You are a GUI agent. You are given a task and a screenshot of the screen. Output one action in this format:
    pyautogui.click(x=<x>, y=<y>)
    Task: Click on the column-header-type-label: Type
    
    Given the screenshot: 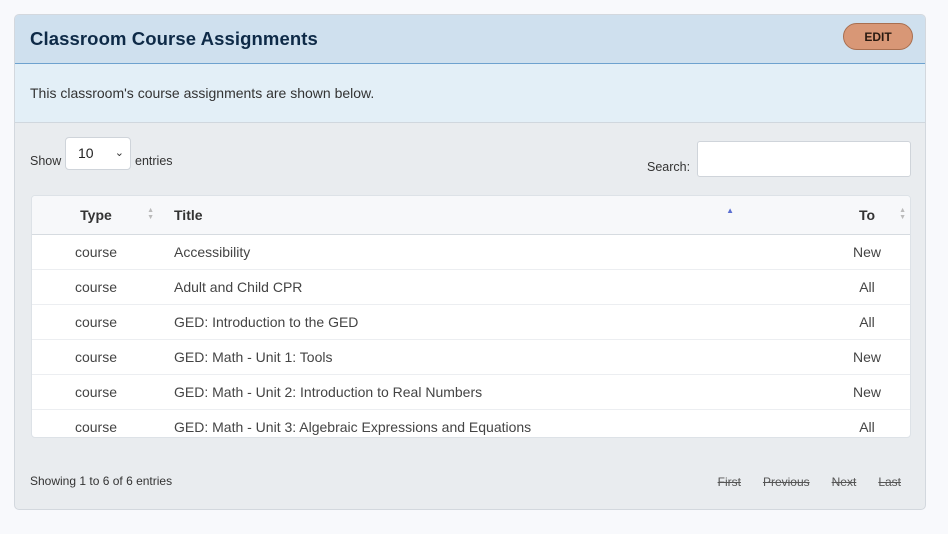 What is the action you would take?
    pyautogui.click(x=96, y=214)
    